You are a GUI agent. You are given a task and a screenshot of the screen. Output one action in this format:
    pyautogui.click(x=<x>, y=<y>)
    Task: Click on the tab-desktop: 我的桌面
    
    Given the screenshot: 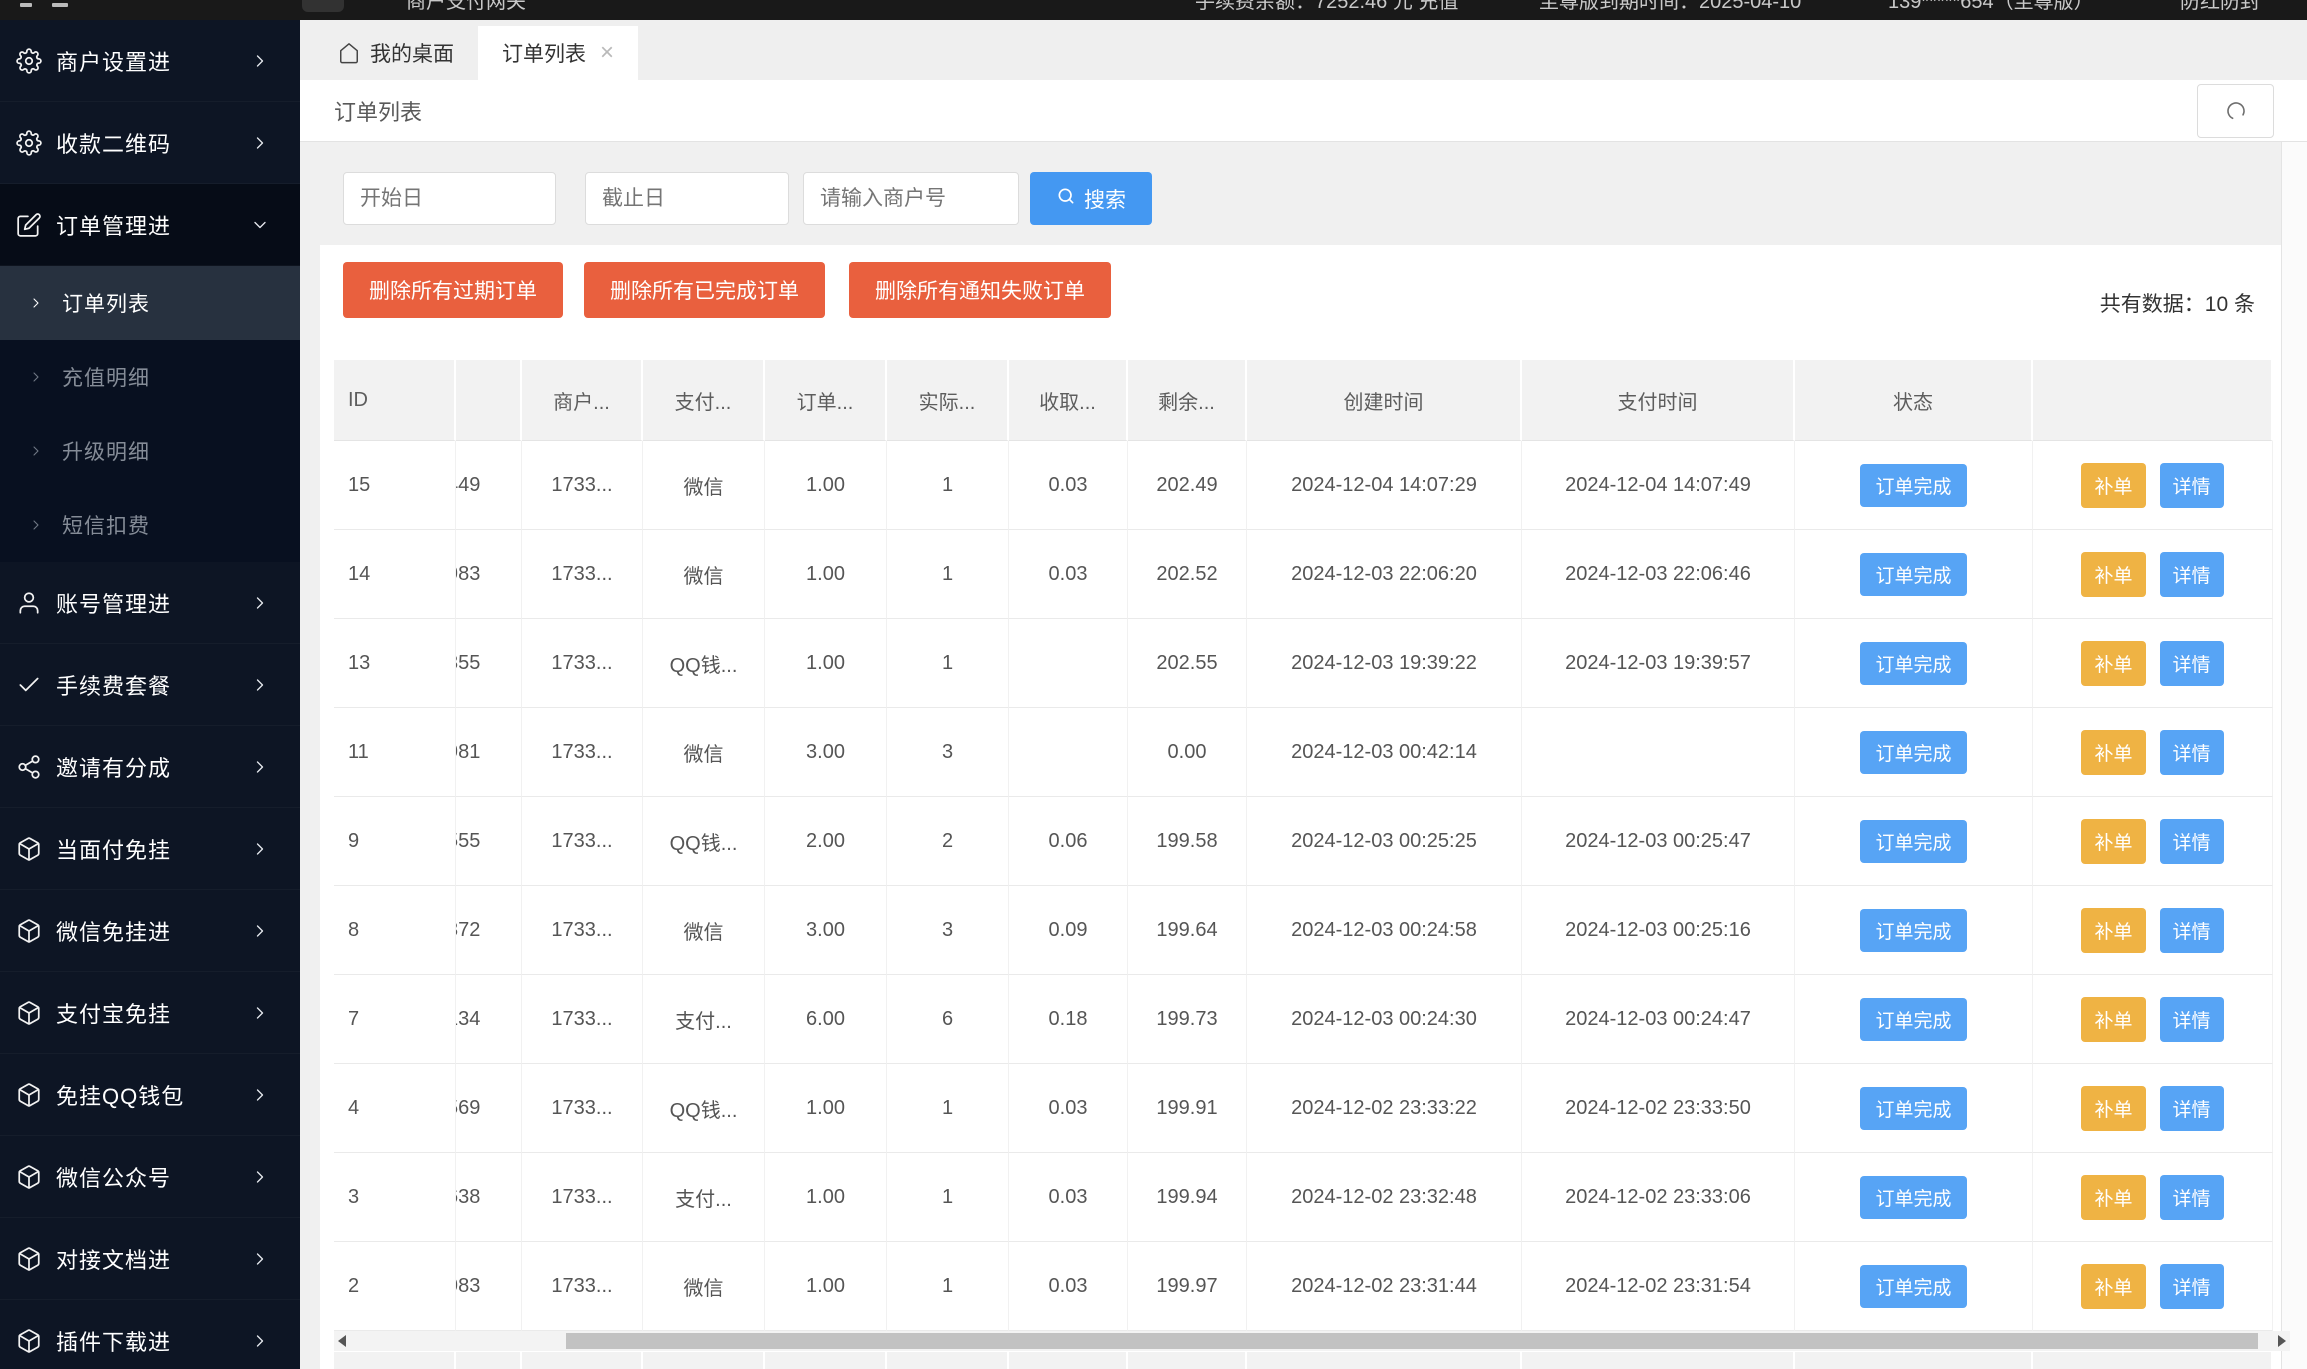 What is the action you would take?
    pyautogui.click(x=396, y=53)
    